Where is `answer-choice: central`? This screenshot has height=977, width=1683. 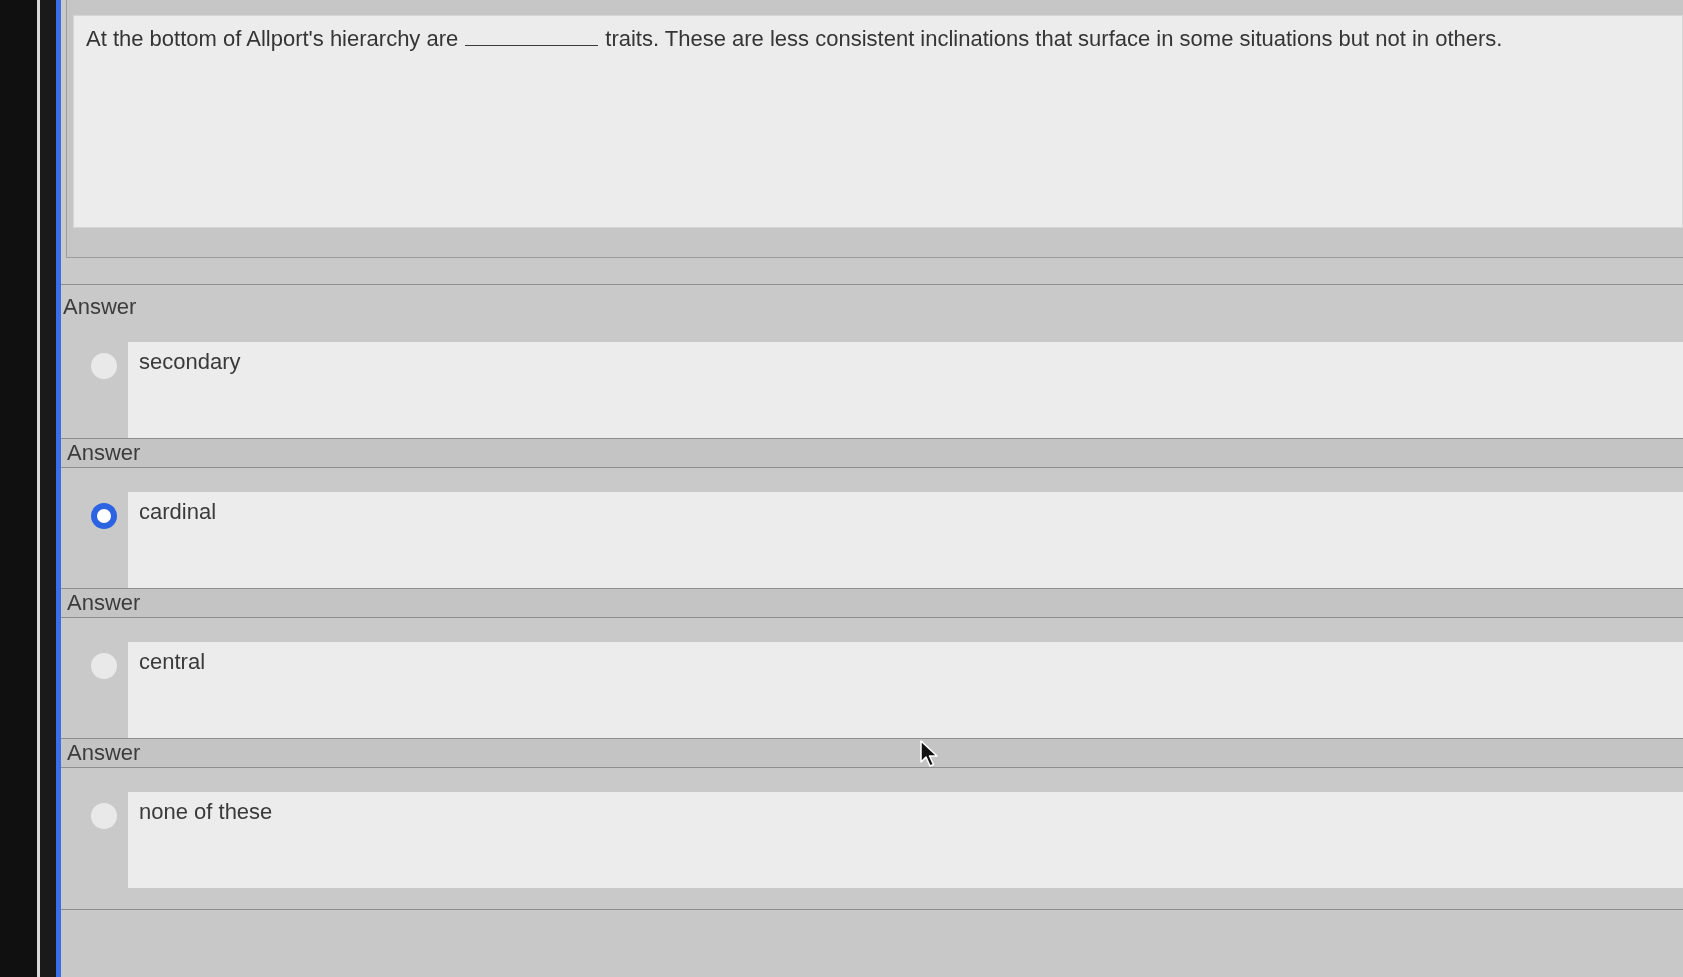 answer-choice: central is located at coordinates (905, 690).